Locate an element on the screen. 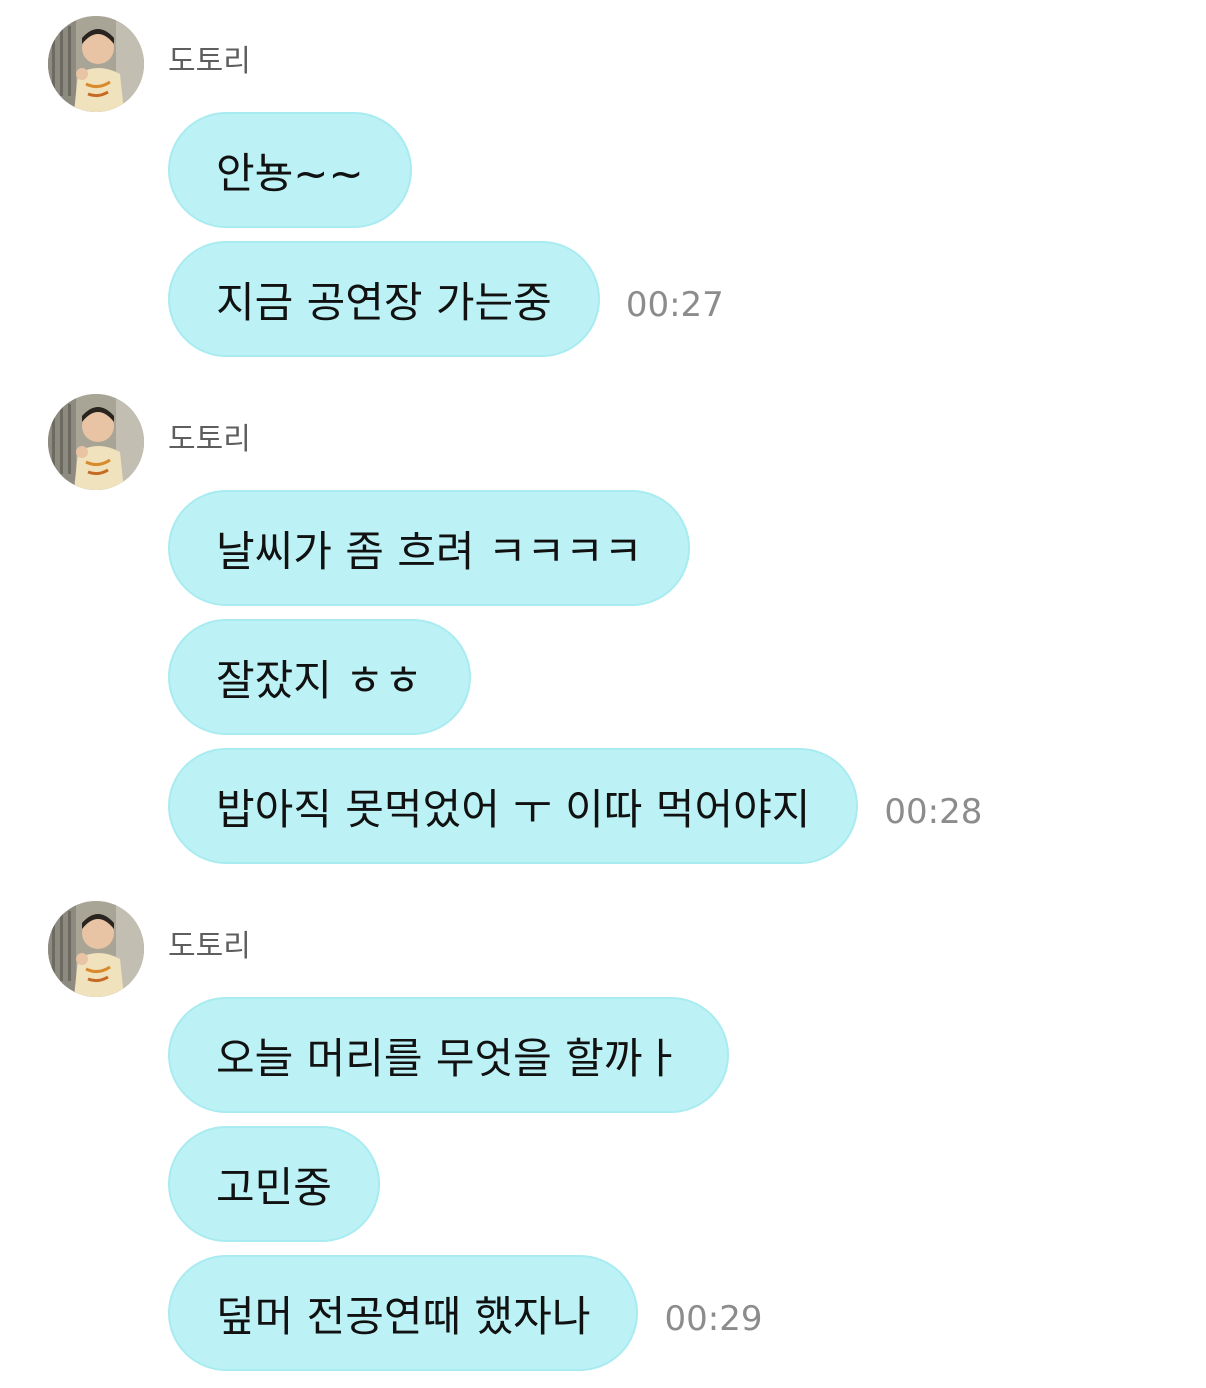 The width and height of the screenshot is (1206, 1388). message-bubble: 안뇽~~ is located at coordinates (290, 170).